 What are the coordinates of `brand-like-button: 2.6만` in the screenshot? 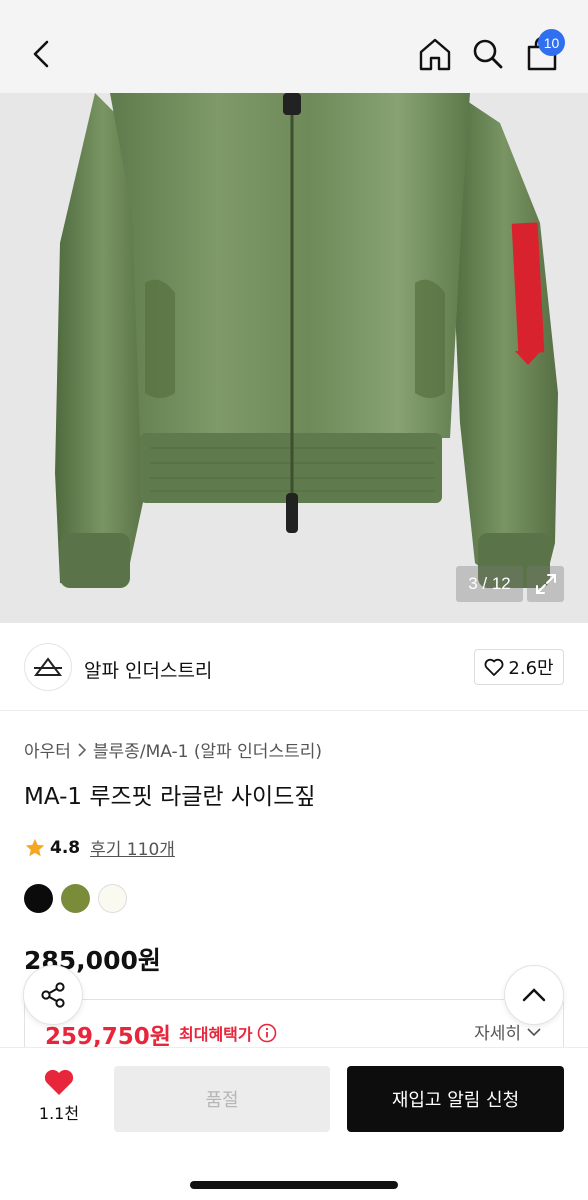 It's located at (519, 667).